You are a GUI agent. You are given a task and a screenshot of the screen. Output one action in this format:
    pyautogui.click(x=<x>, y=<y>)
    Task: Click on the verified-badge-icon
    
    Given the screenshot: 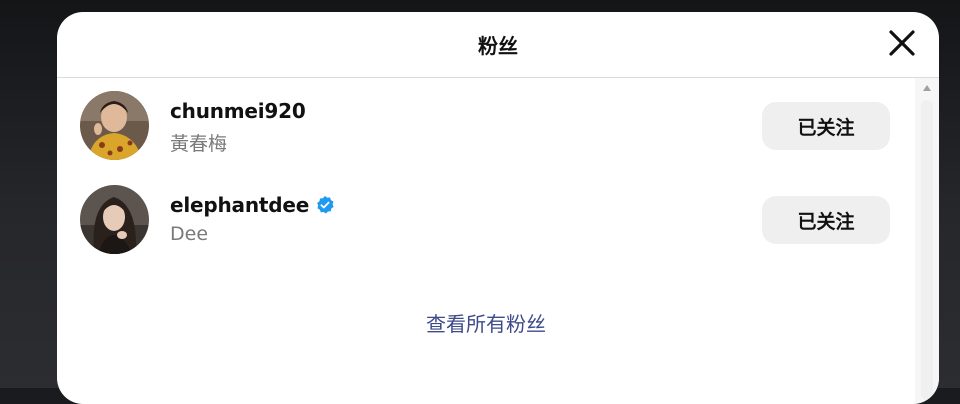 What is the action you would take?
    pyautogui.click(x=325, y=205)
    